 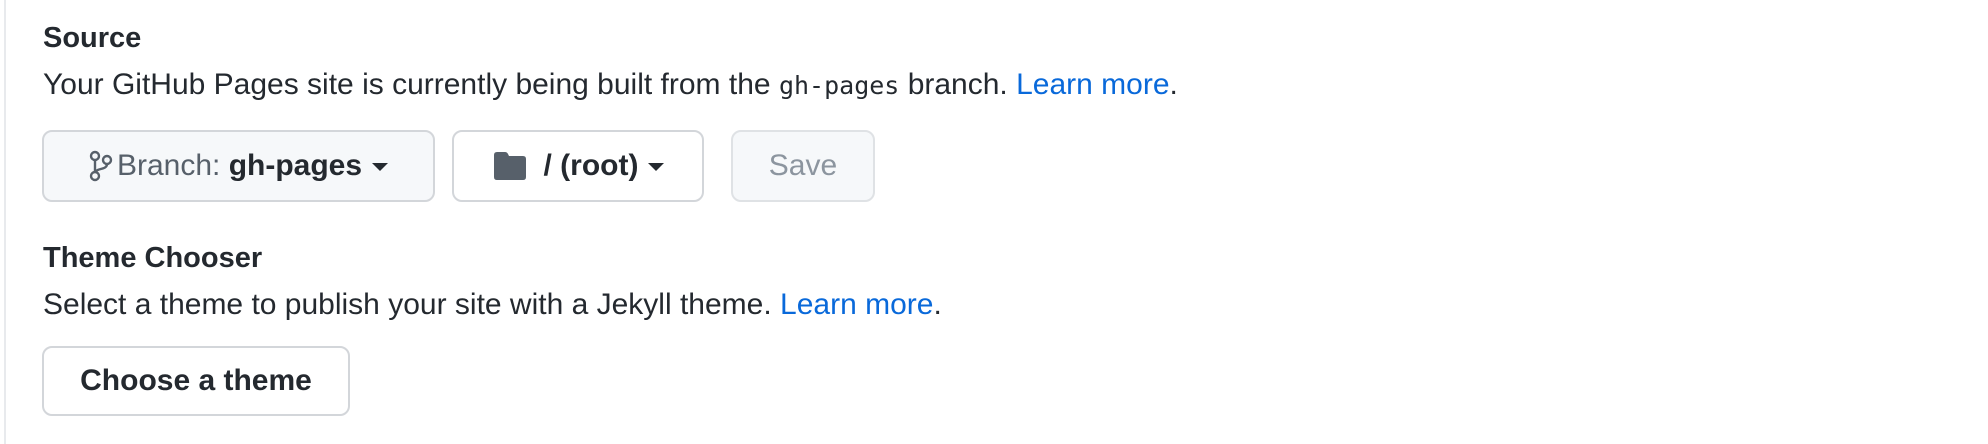 What do you see at coordinates (591, 165) in the screenshot?
I see `folder-label-value: / (root)` at bounding box center [591, 165].